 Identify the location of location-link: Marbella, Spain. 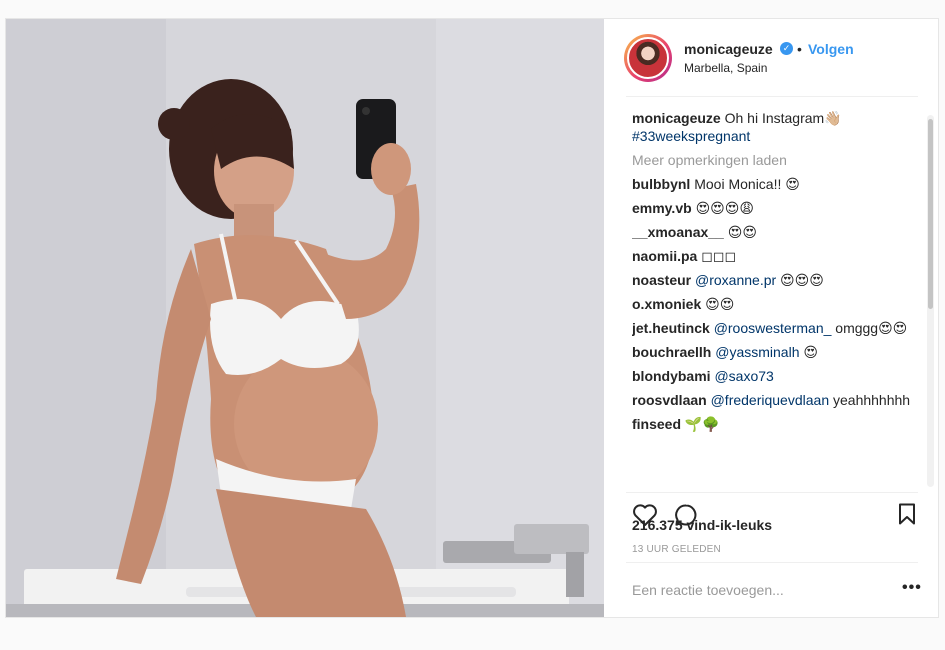
(725, 68).